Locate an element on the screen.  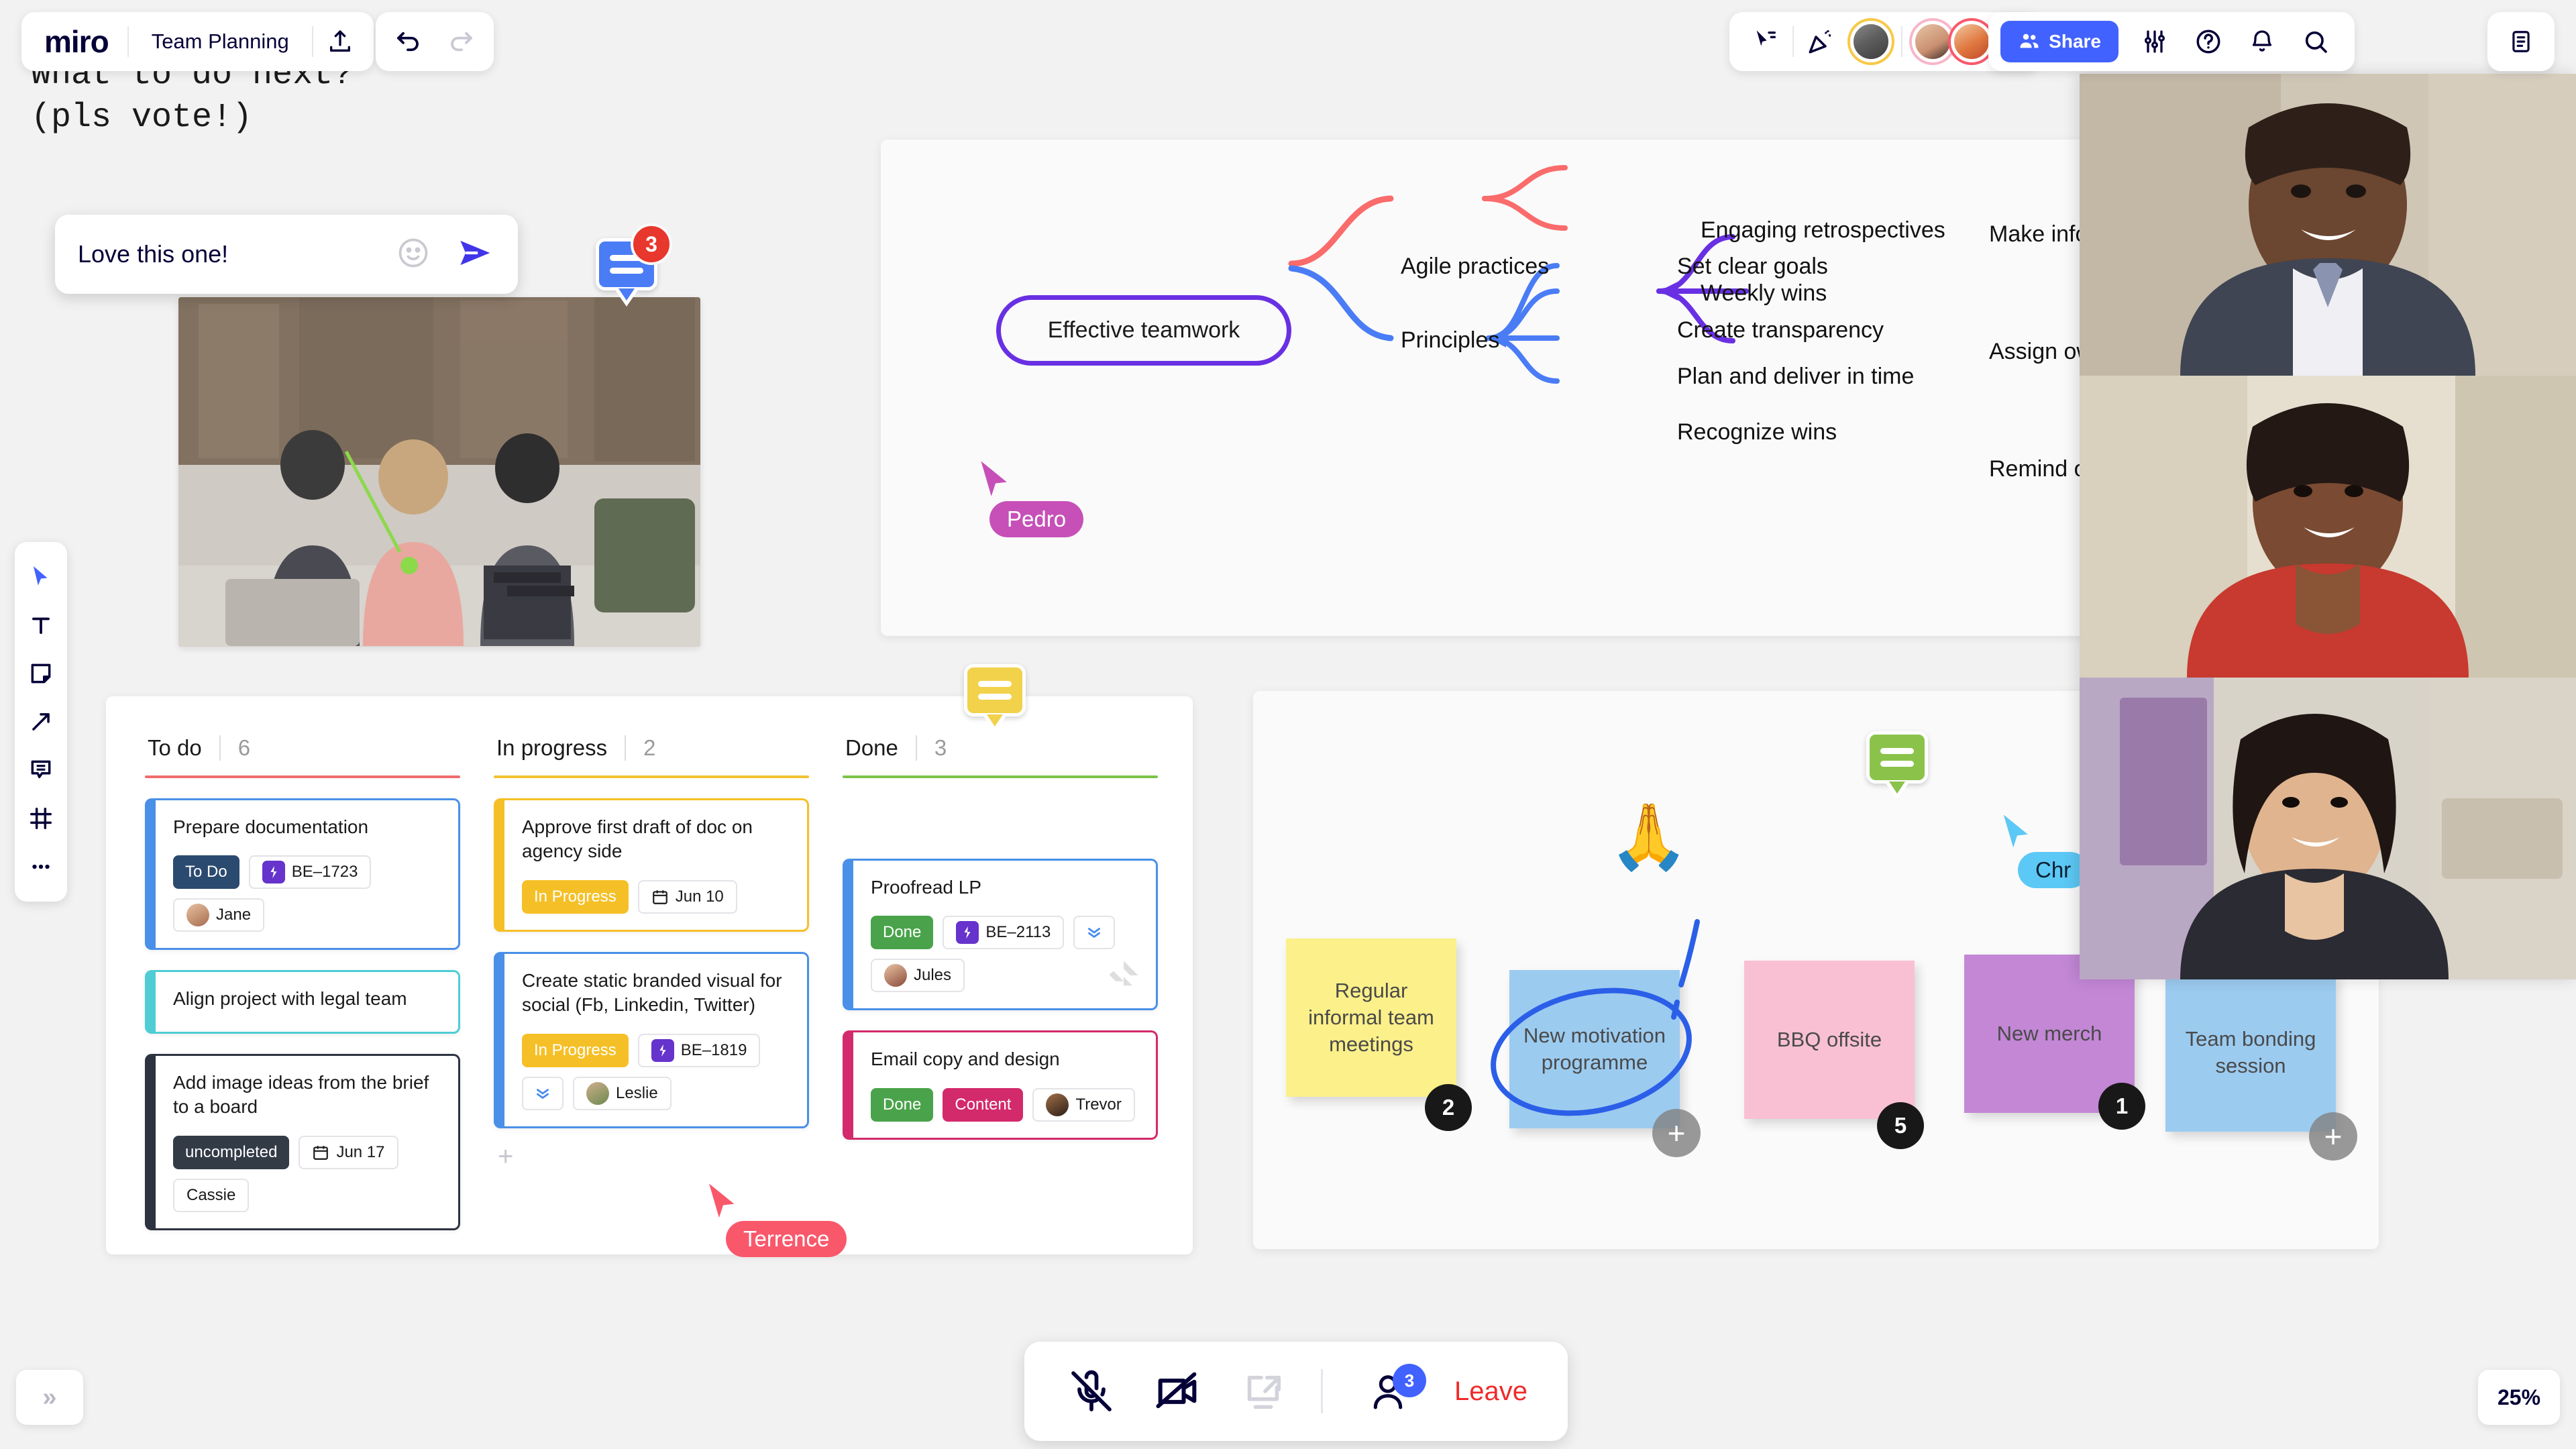
shapes-arrow-tool is located at coordinates (41, 722).